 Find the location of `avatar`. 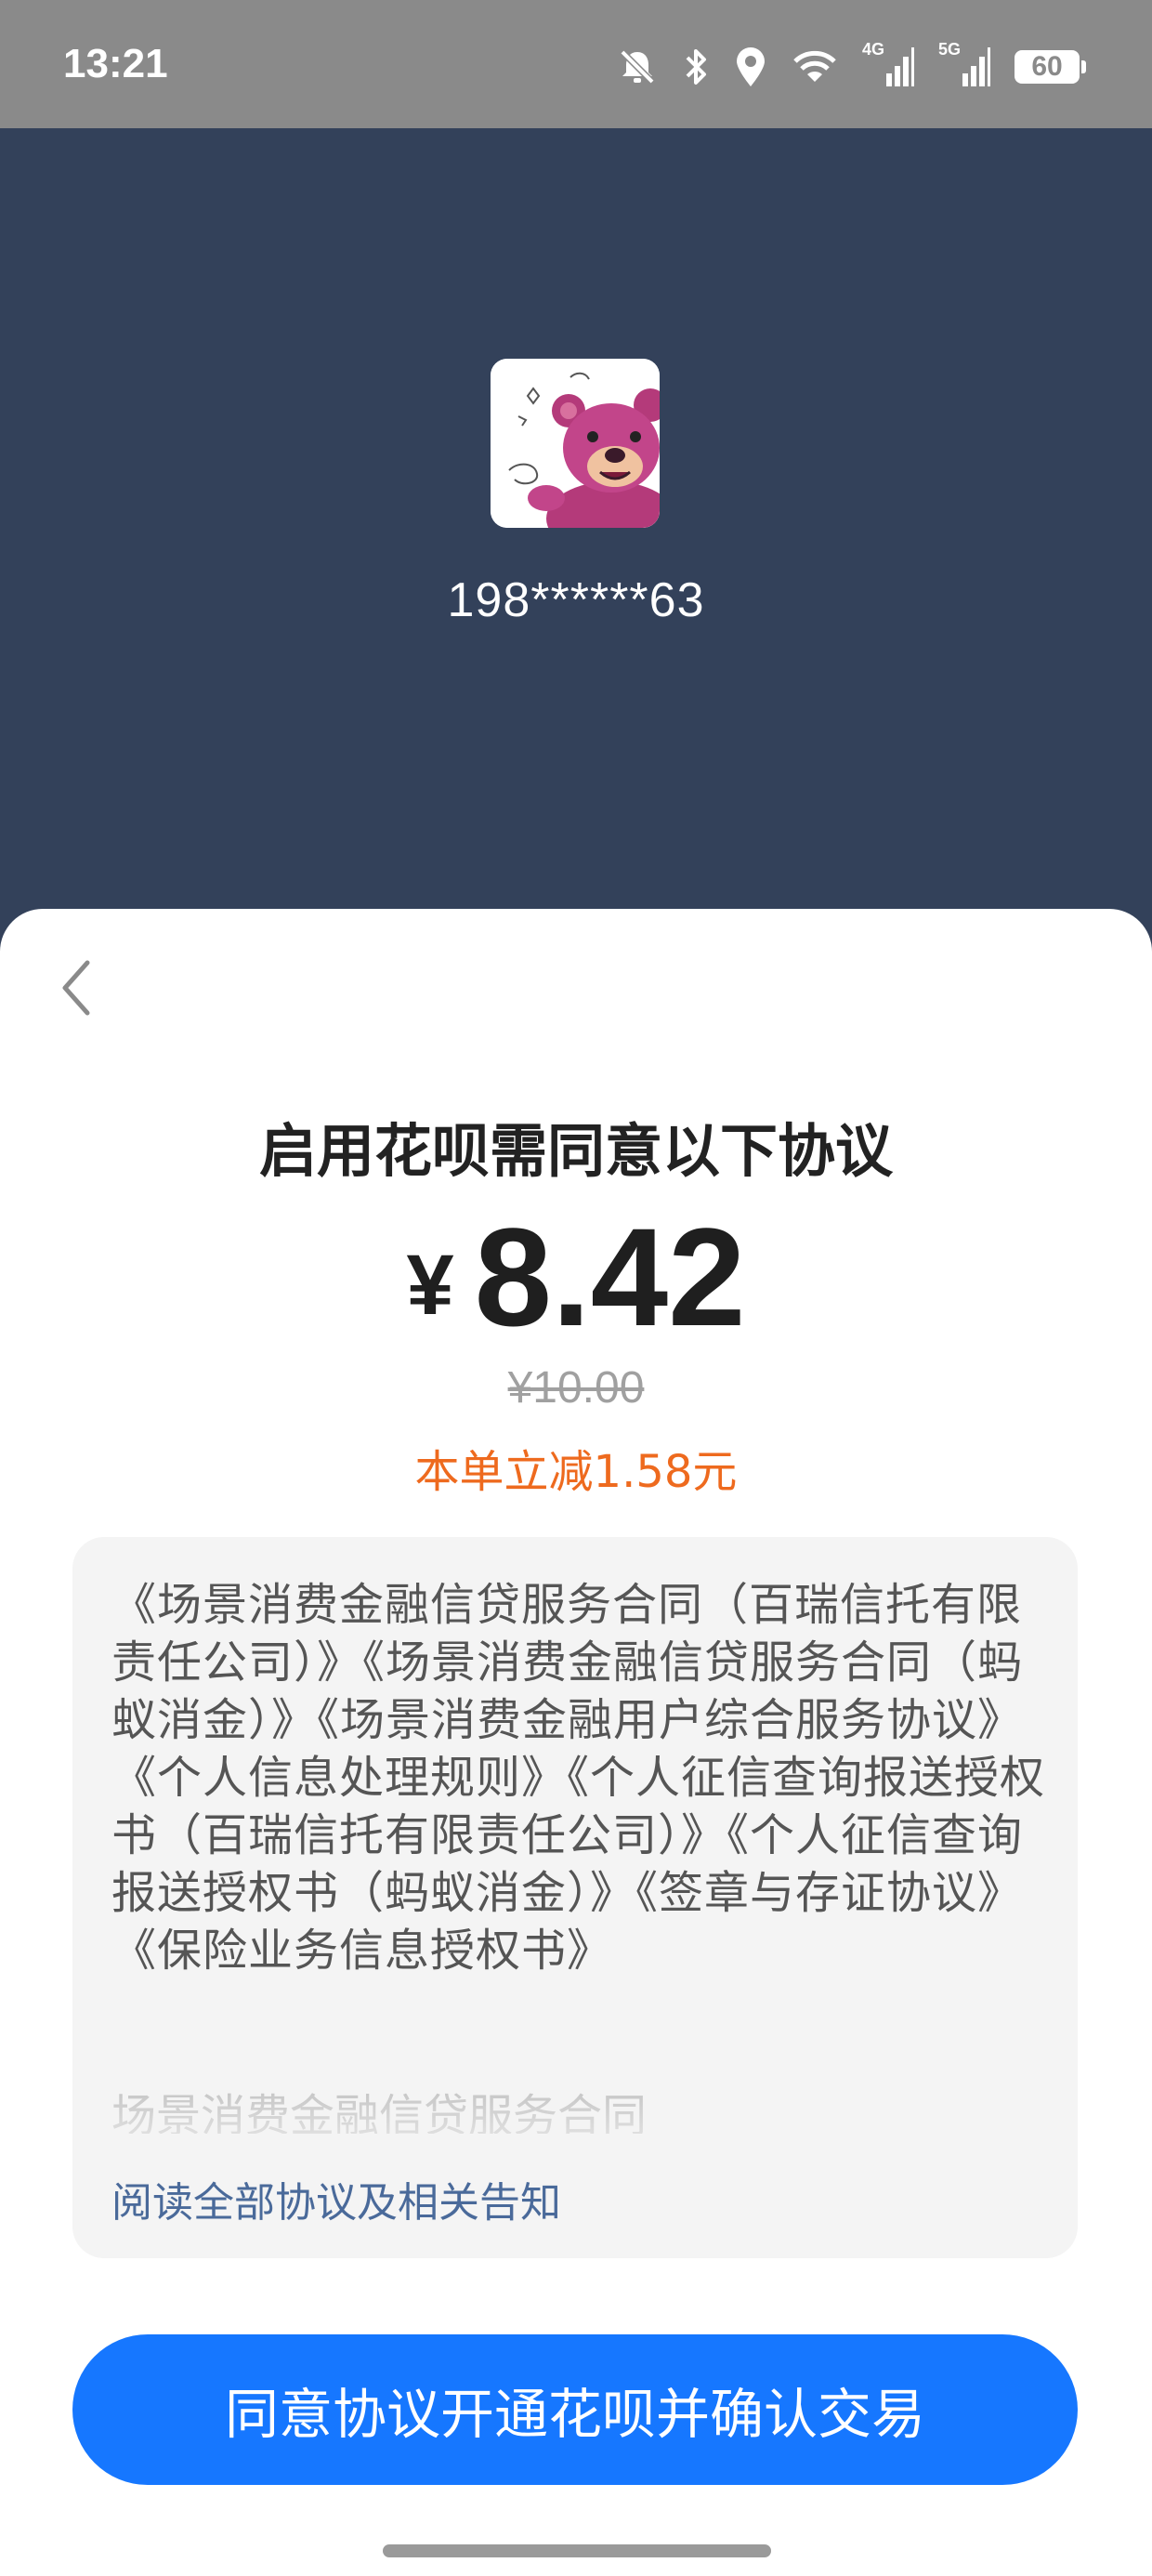

avatar is located at coordinates (575, 443).